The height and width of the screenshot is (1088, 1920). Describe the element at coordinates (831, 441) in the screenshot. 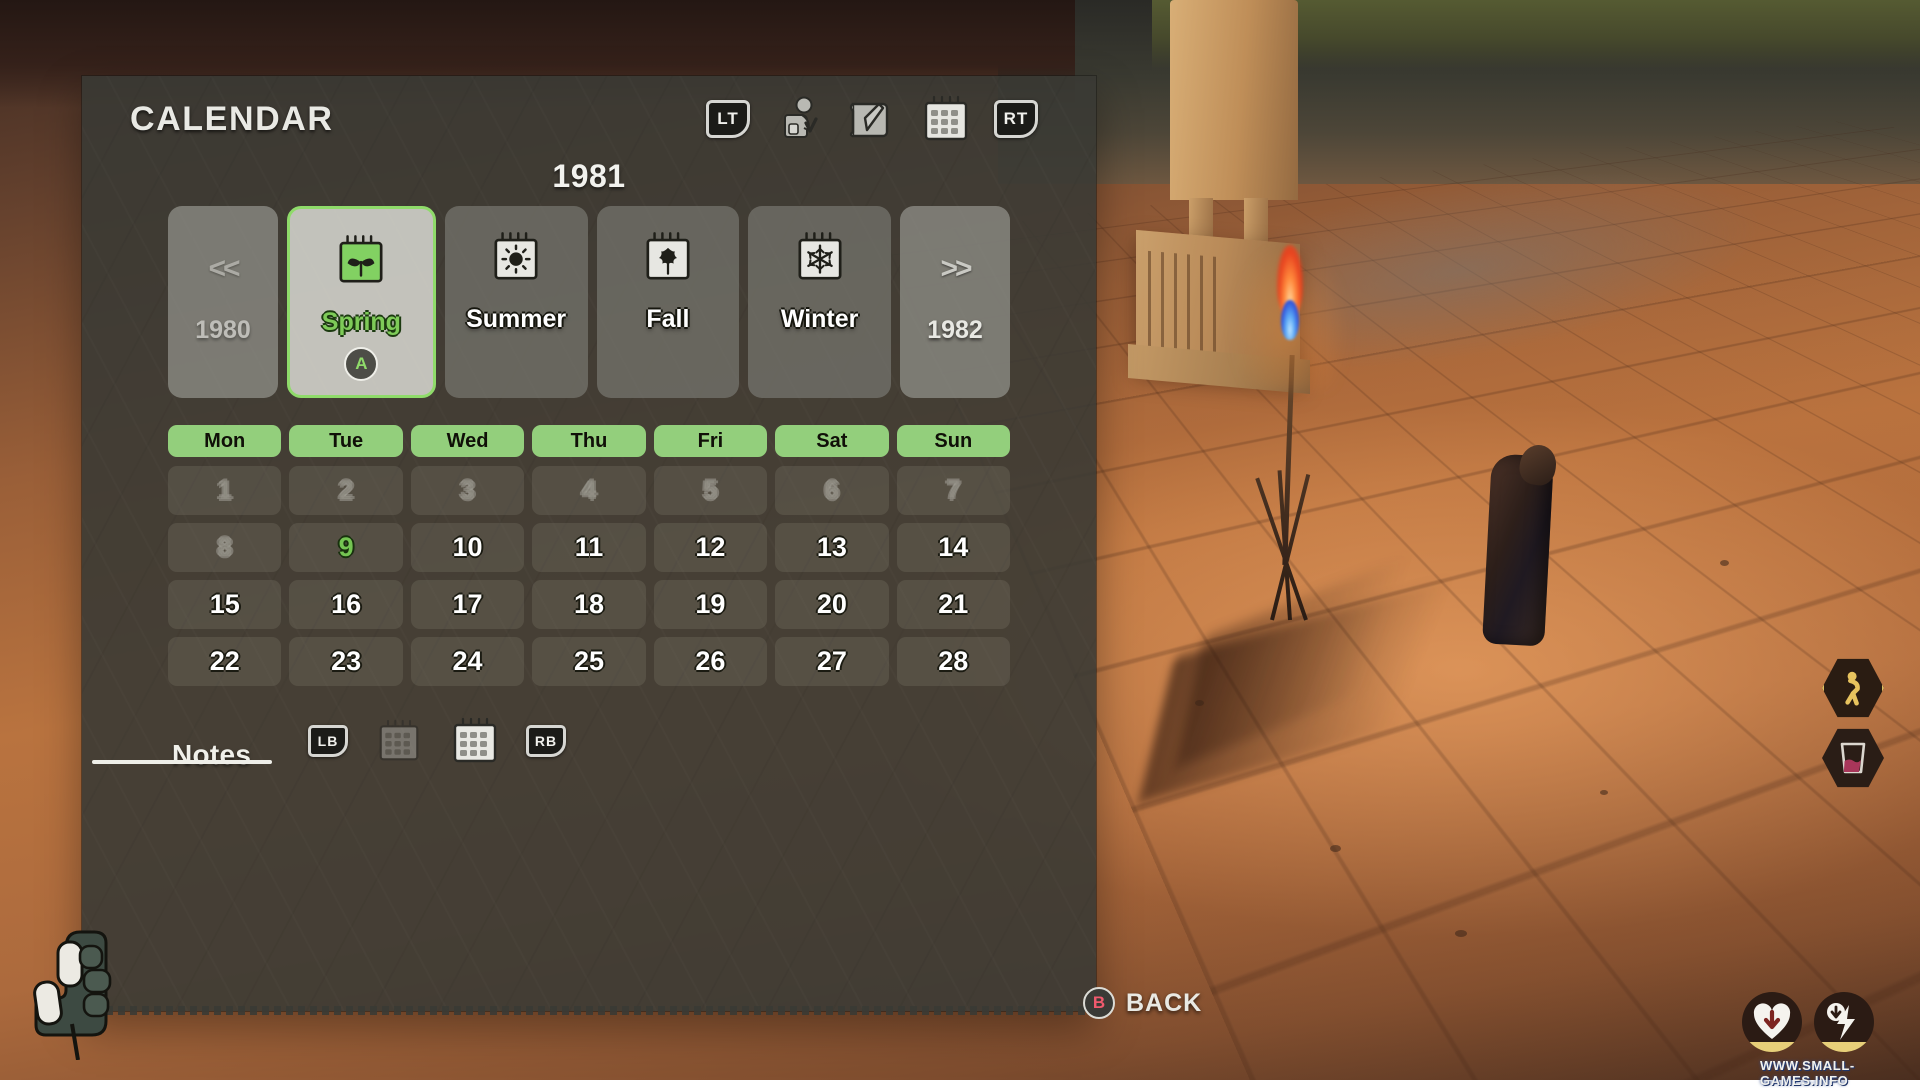

I see `weekday-sat: Sat` at that location.